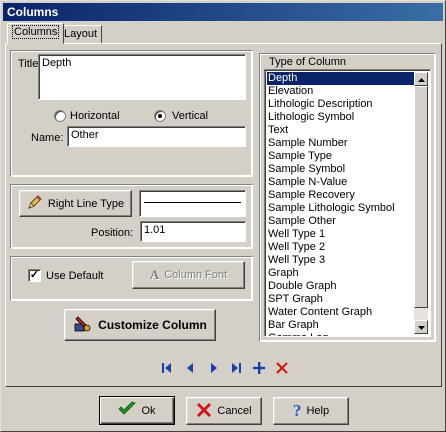  I want to click on delete-record-button, so click(282, 369).